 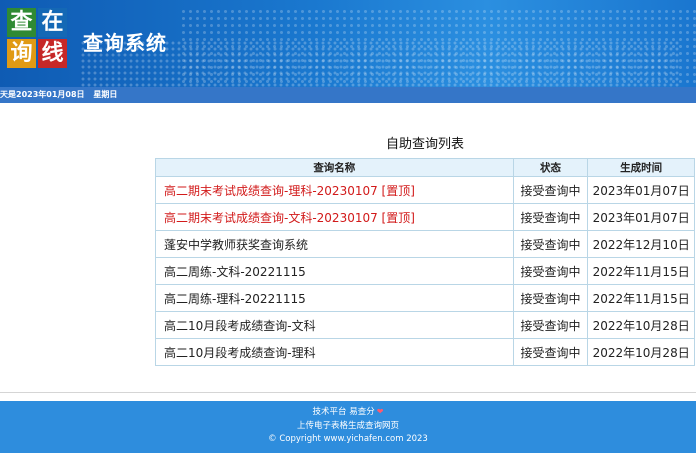 I want to click on column-header-name: 查询名称, so click(x=334, y=167).